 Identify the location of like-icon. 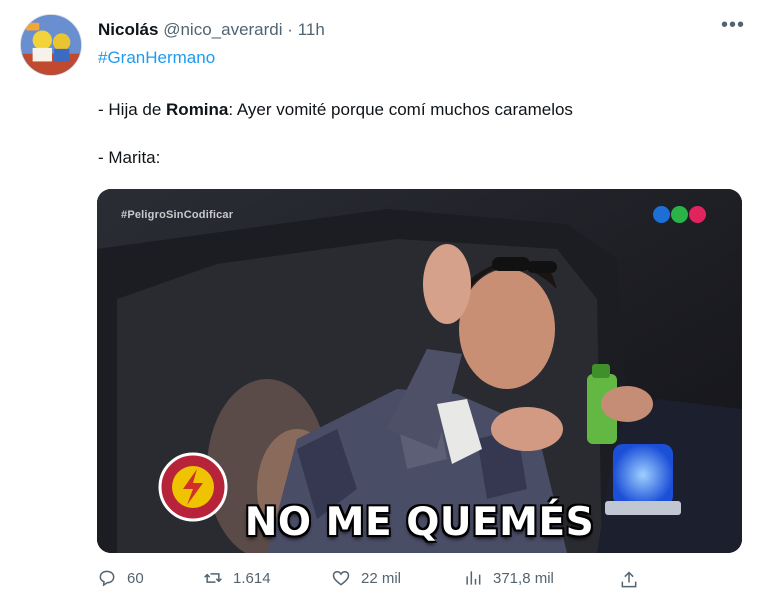
(341, 578).